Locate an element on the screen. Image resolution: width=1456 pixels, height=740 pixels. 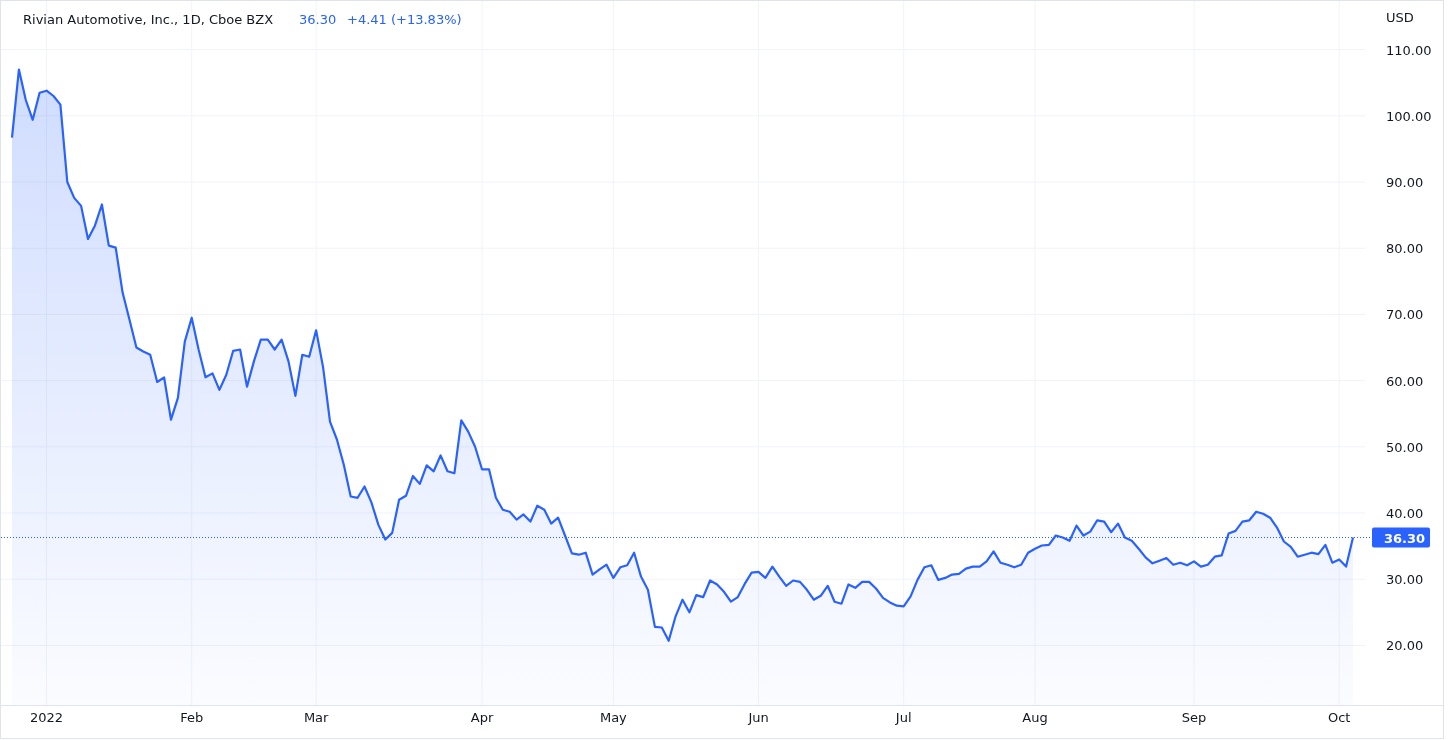
y-axis-label: 110.00 is located at coordinates (1409, 50).